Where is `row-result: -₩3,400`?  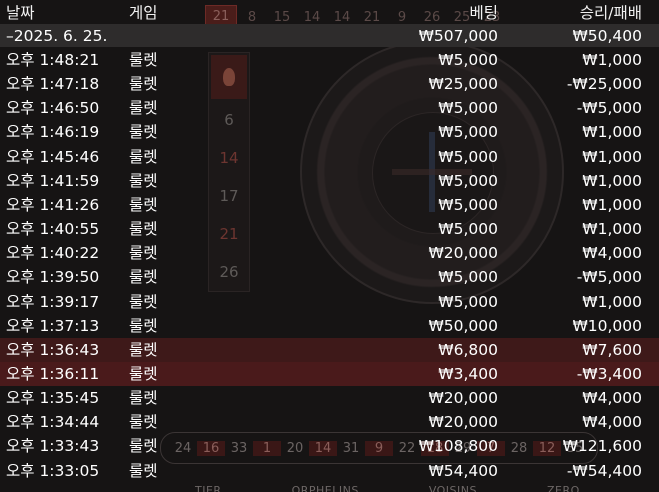
row-result: -₩3,400 is located at coordinates (609, 373).